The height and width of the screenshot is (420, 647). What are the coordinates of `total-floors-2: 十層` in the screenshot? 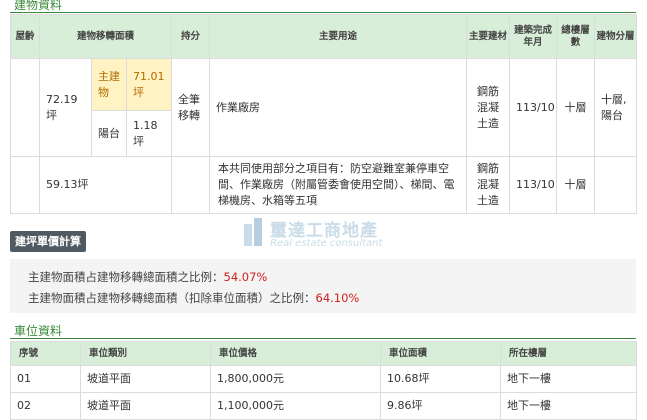 It's located at (576, 185).